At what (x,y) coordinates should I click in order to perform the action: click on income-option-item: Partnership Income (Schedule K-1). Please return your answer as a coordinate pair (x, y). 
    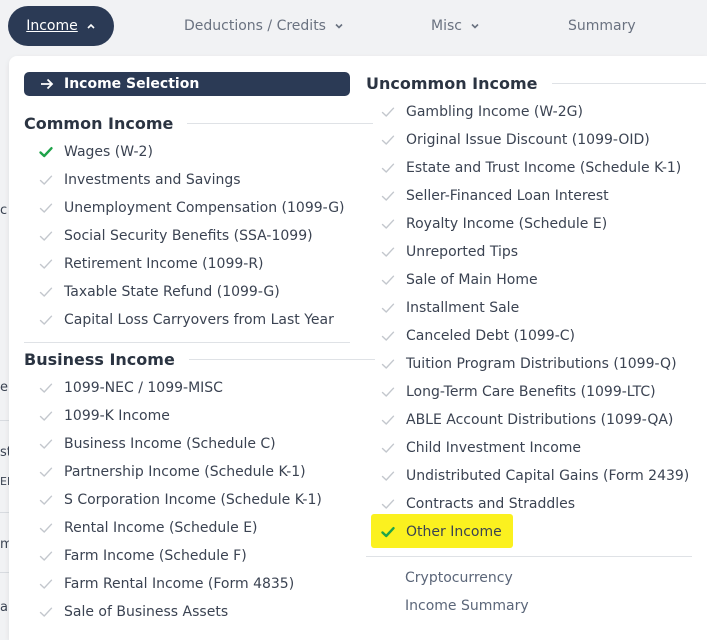
    Looking at the image, I should click on (172, 472).